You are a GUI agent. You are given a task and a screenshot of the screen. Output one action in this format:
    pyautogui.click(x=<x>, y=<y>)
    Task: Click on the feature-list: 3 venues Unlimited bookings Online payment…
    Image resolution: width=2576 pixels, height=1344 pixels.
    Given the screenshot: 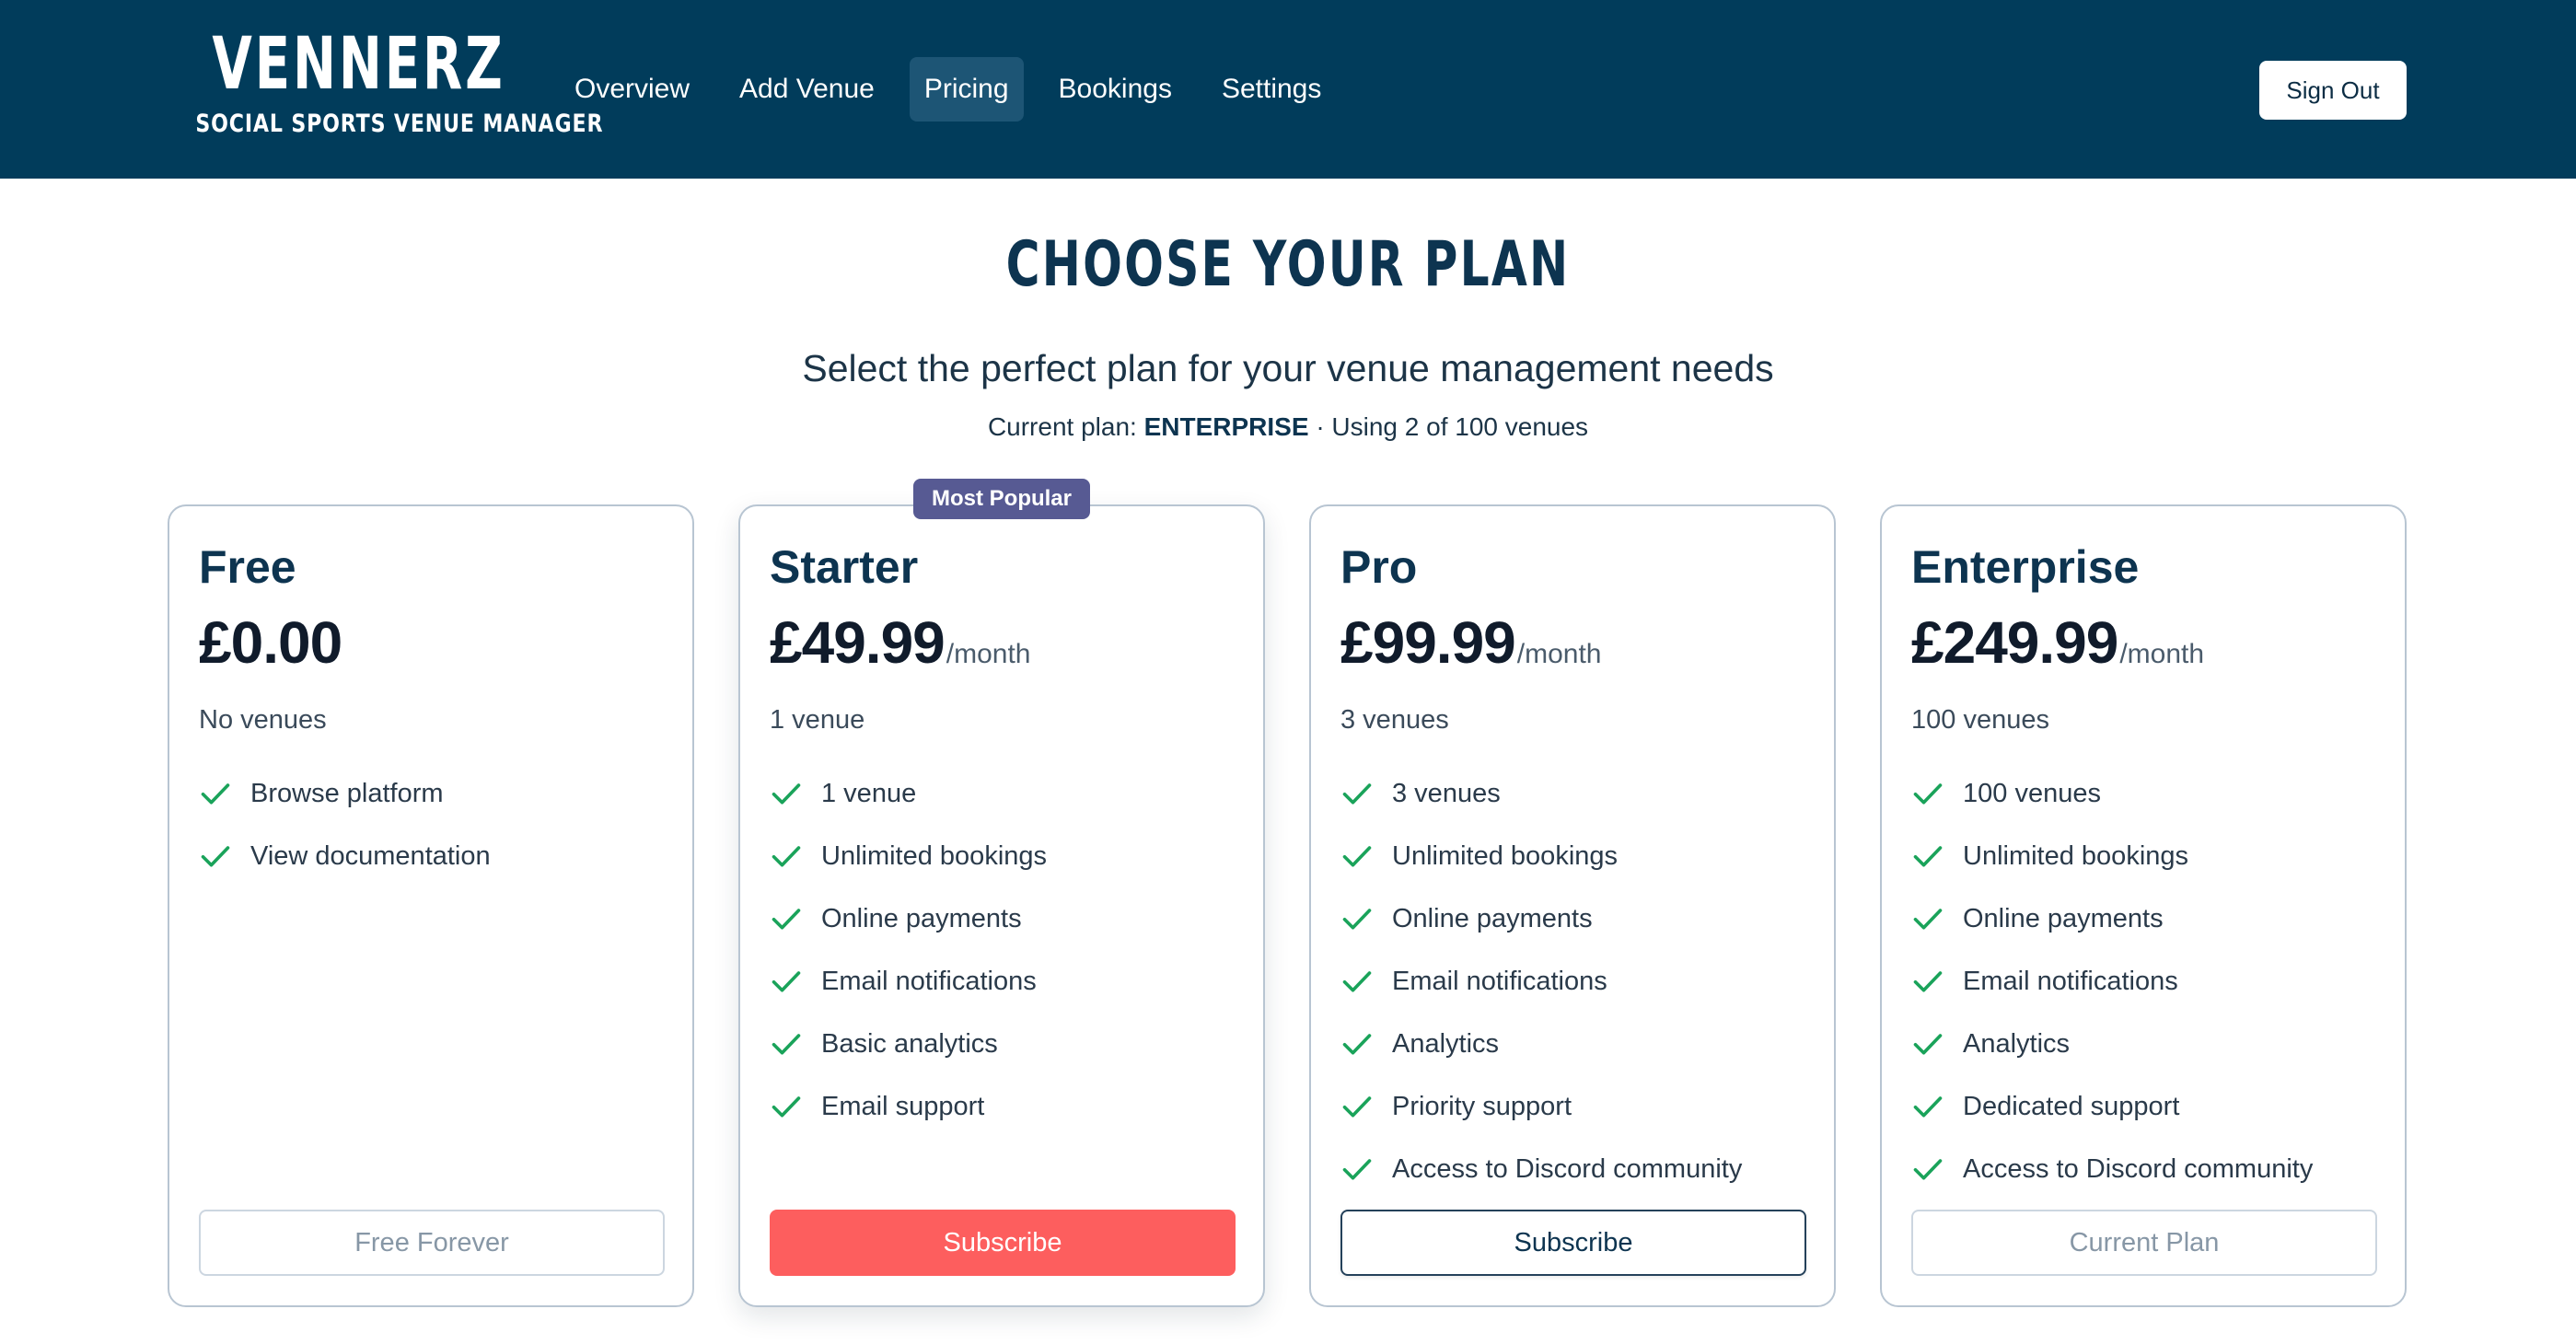 What is the action you would take?
    pyautogui.click(x=1541, y=981)
    